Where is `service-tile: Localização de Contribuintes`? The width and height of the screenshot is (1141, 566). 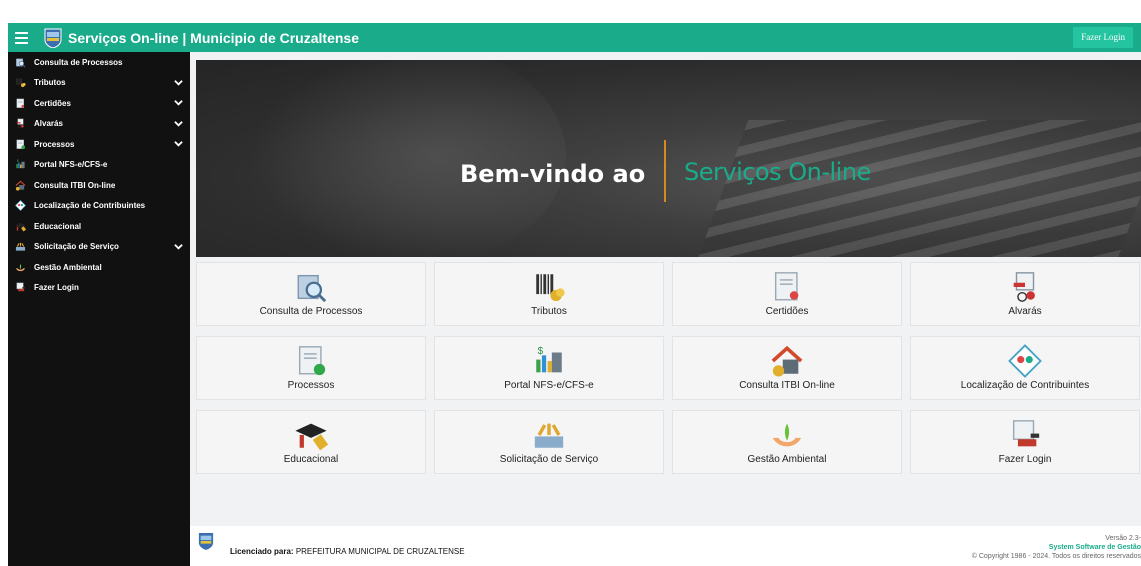 service-tile: Localização de Contribuintes is located at coordinates (1025, 368).